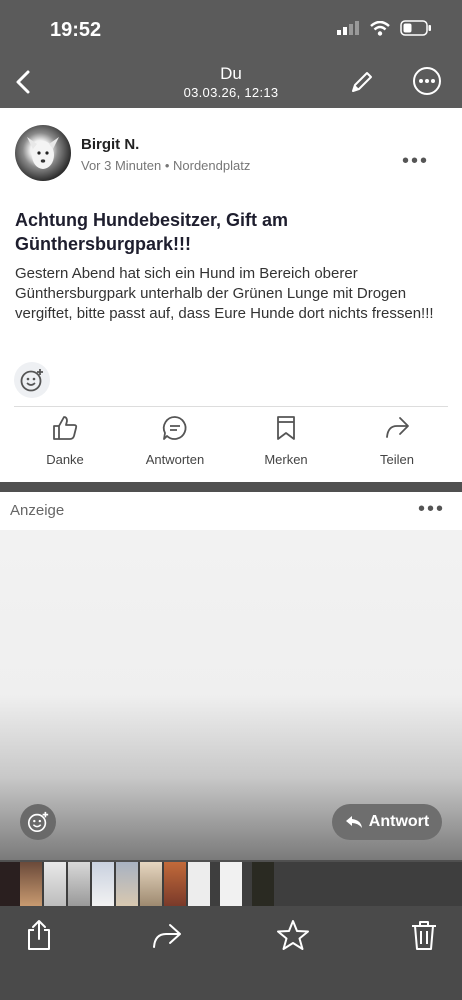  What do you see at coordinates (348, 28) in the screenshot?
I see `signal-icon` at bounding box center [348, 28].